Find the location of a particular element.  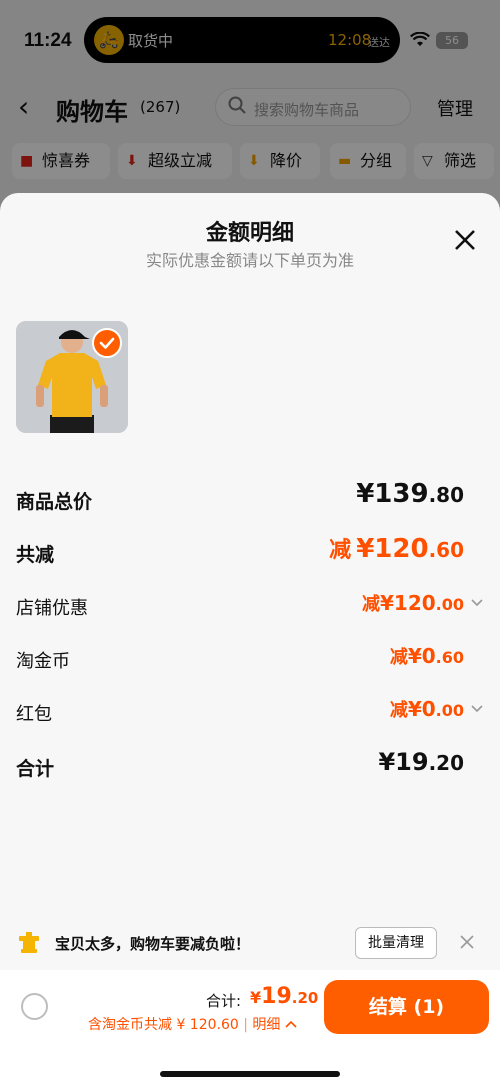

saving-text: 含淘金币共减 ¥ 120.60 is located at coordinates (163, 1025).